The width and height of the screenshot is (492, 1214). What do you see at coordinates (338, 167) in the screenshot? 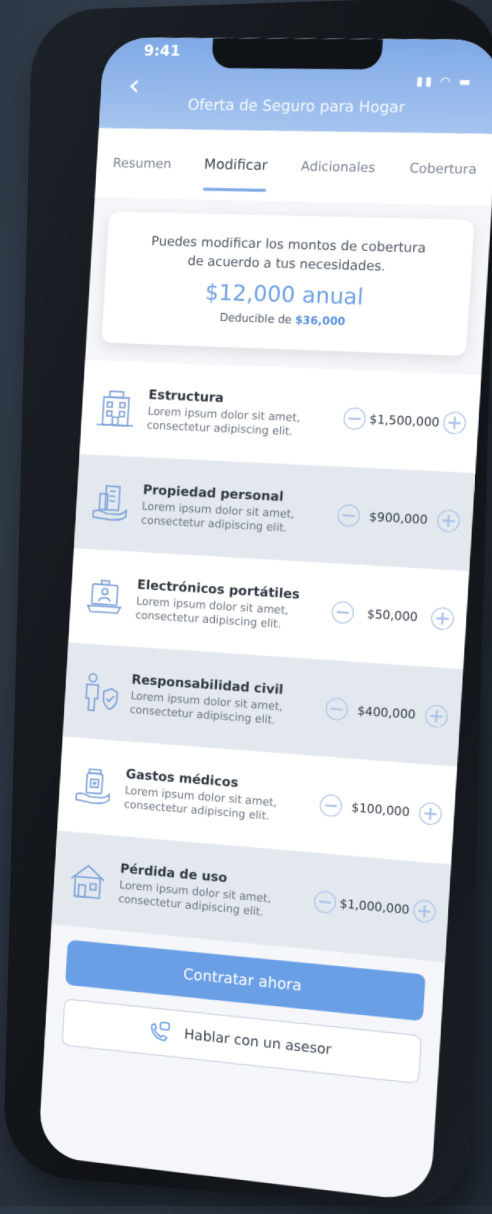
I see `tab-adicionales: Adicionales` at bounding box center [338, 167].